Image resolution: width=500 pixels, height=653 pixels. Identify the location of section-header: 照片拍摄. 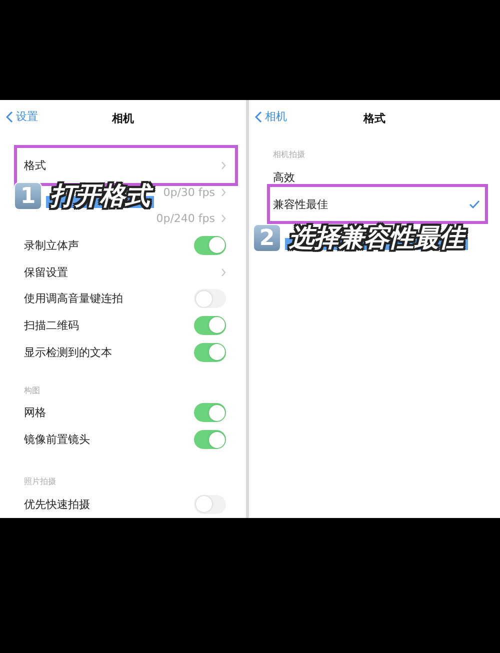
(40, 481).